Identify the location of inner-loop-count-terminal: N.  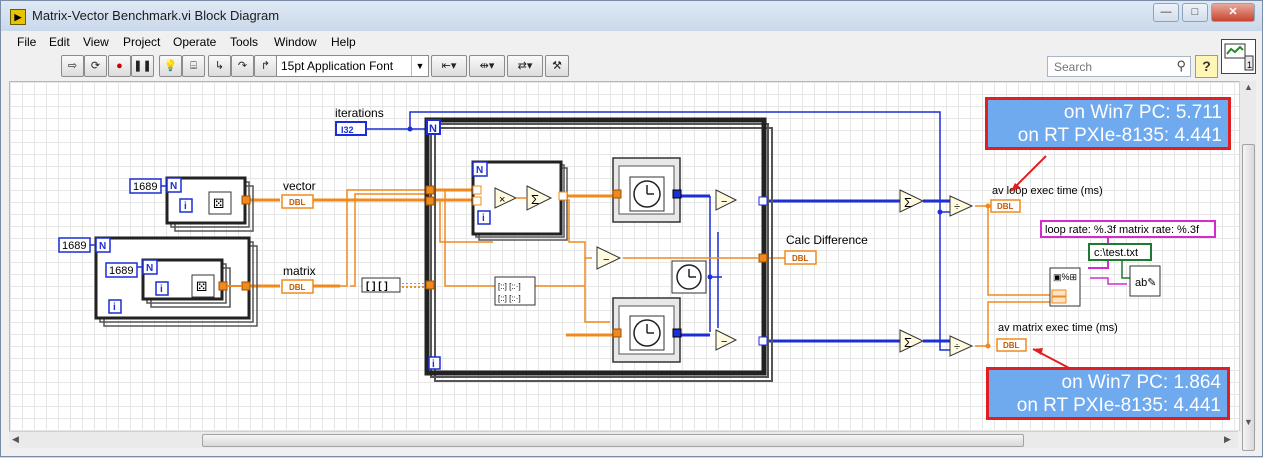
(479, 170).